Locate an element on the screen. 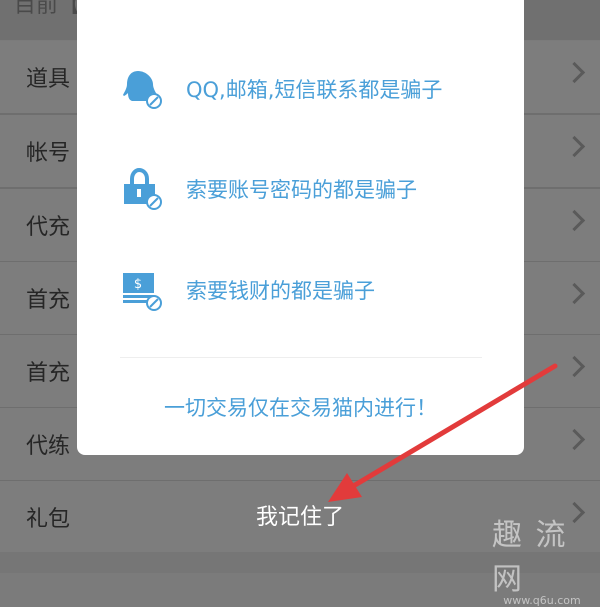 This screenshot has height=607, width=600. dialog-divider is located at coordinates (301, 357).